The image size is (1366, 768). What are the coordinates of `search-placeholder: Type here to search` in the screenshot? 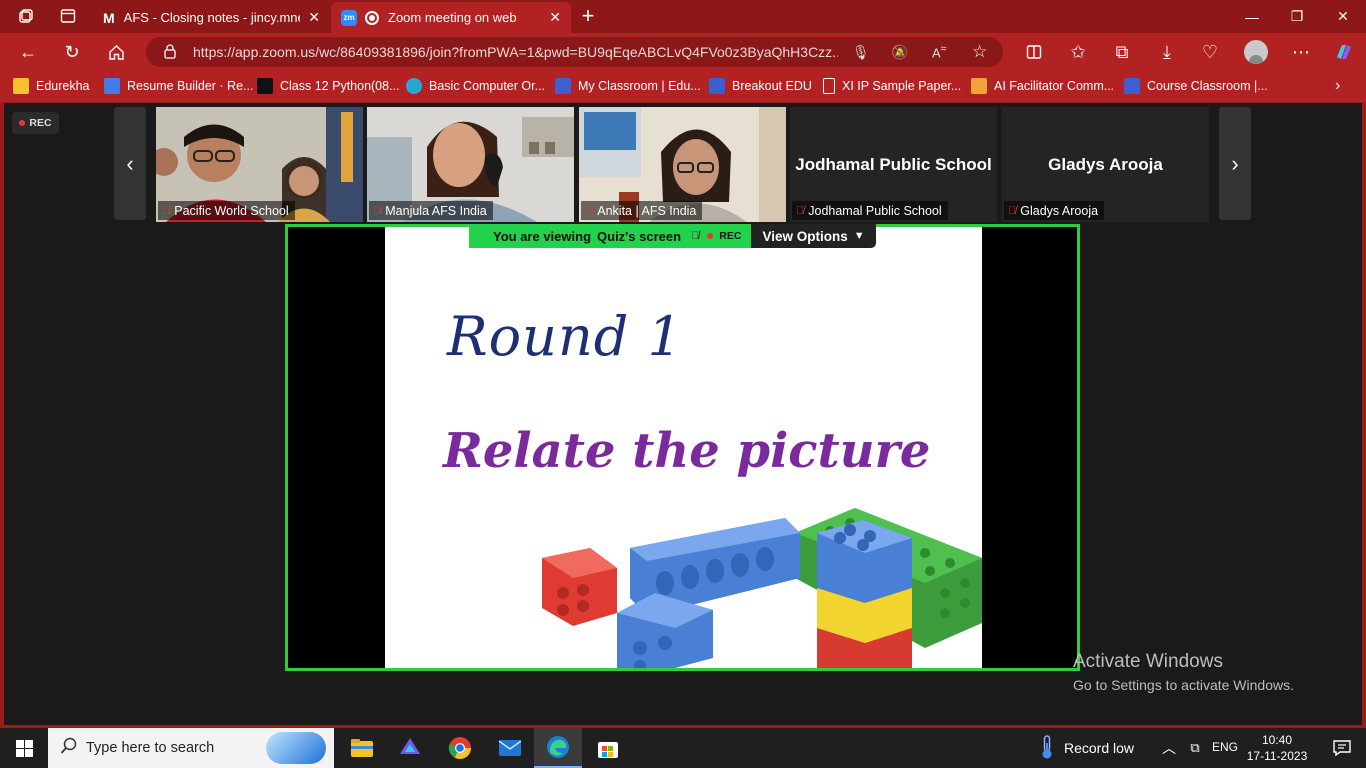 It's located at (150, 748).